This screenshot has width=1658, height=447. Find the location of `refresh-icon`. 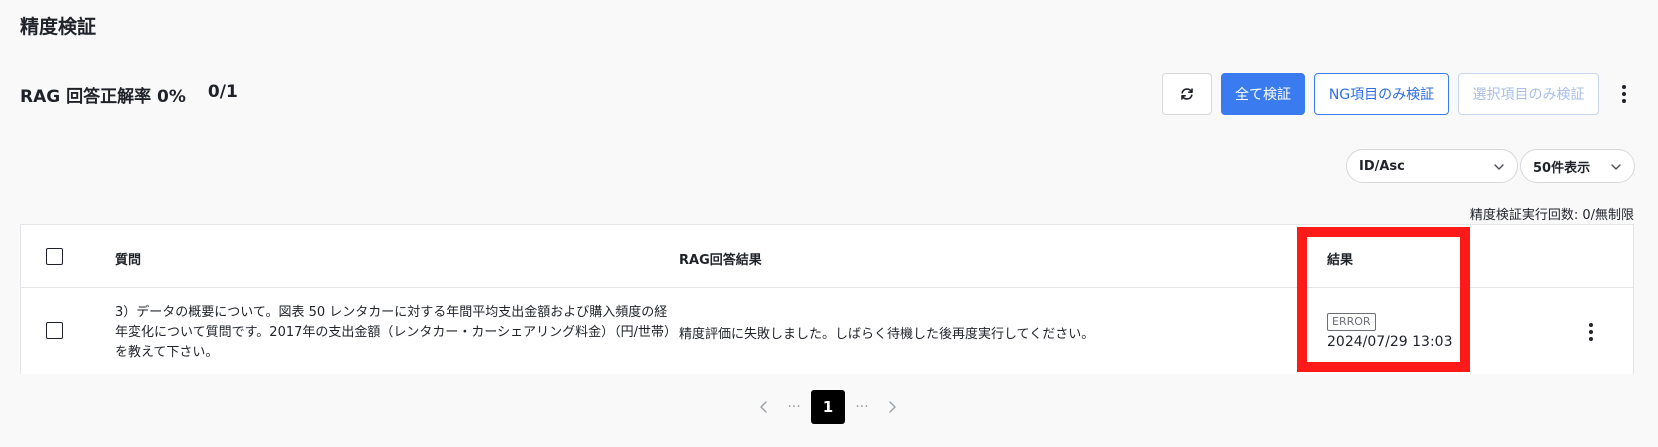

refresh-icon is located at coordinates (1187, 94).